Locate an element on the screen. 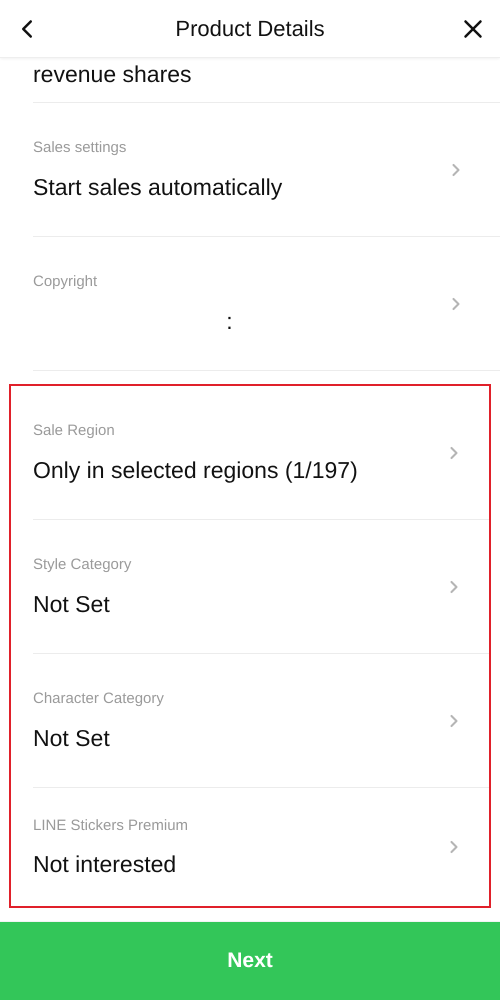  next-button: Next is located at coordinates (250, 961).